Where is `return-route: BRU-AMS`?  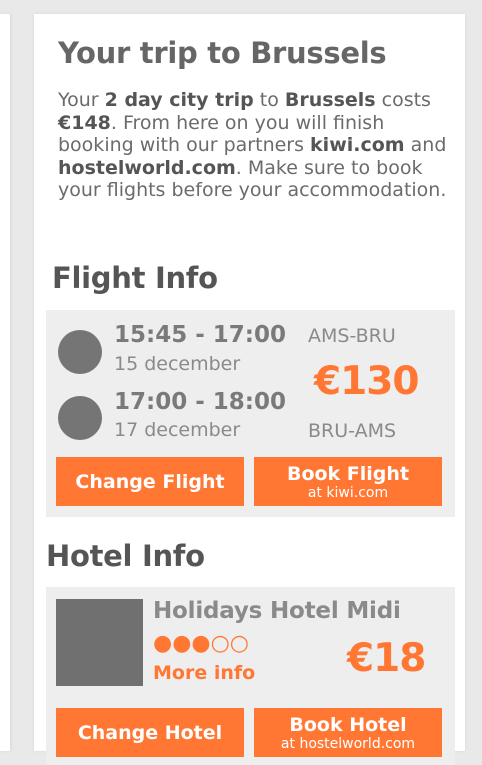 return-route: BRU-AMS is located at coordinates (352, 431).